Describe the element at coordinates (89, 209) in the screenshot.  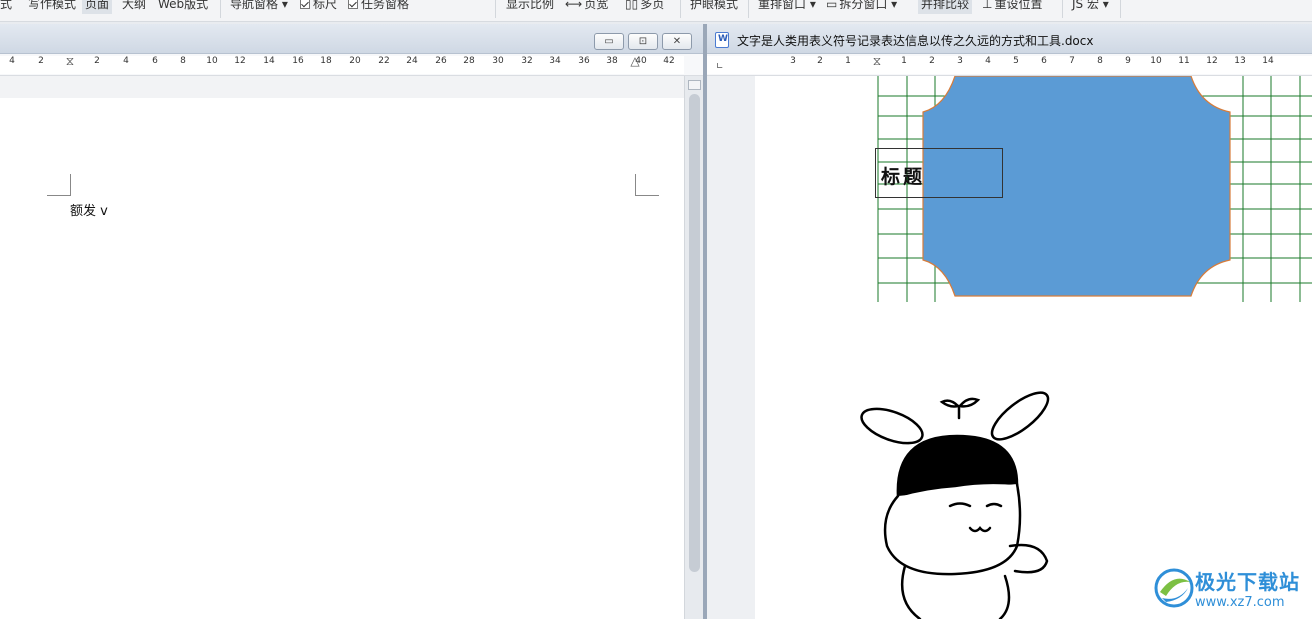
I see `document-body-text: 额发 v` at that location.